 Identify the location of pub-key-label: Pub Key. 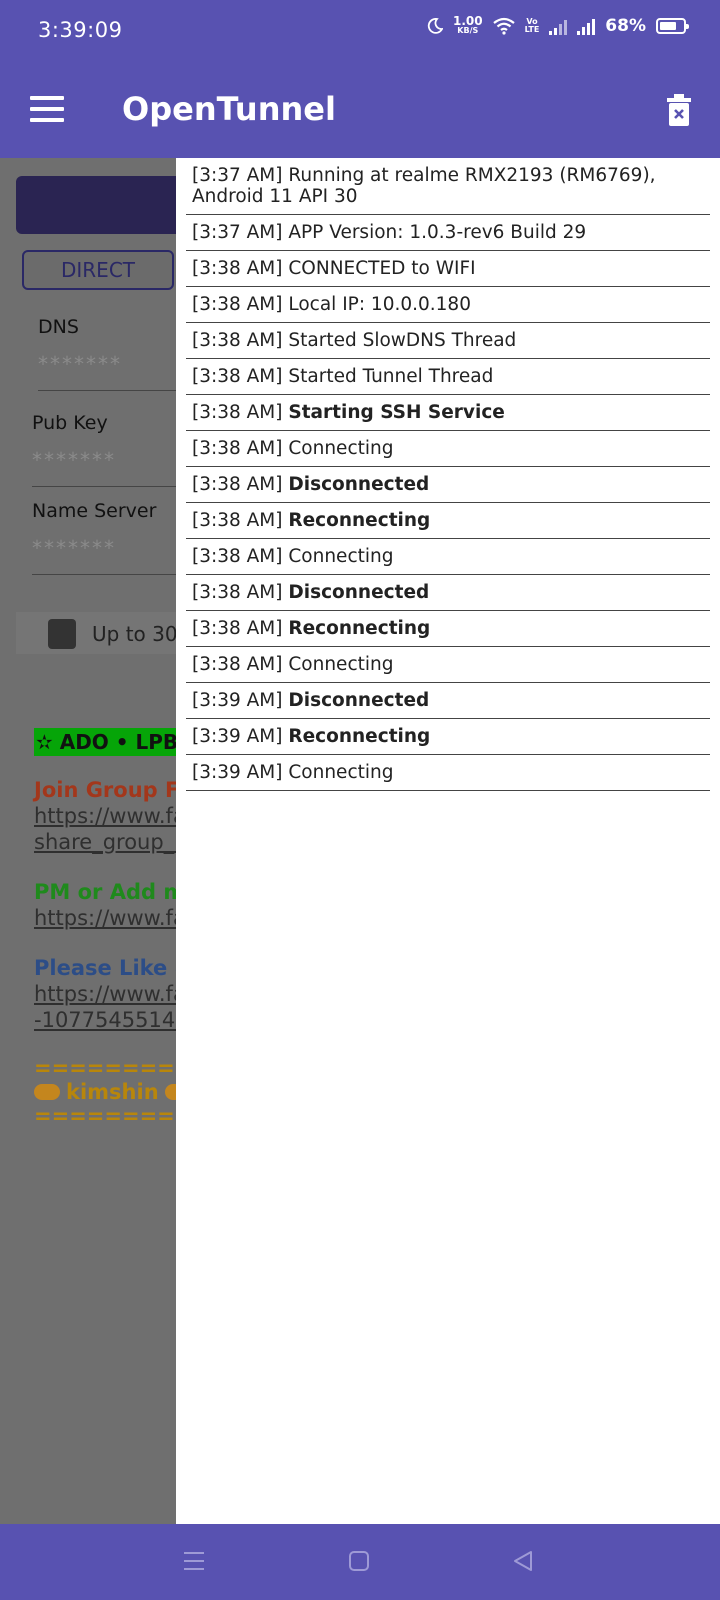
(70, 423).